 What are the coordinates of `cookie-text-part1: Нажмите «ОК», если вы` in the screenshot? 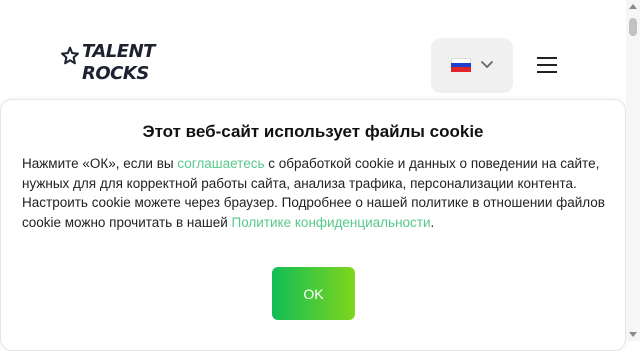 It's located at (100, 163).